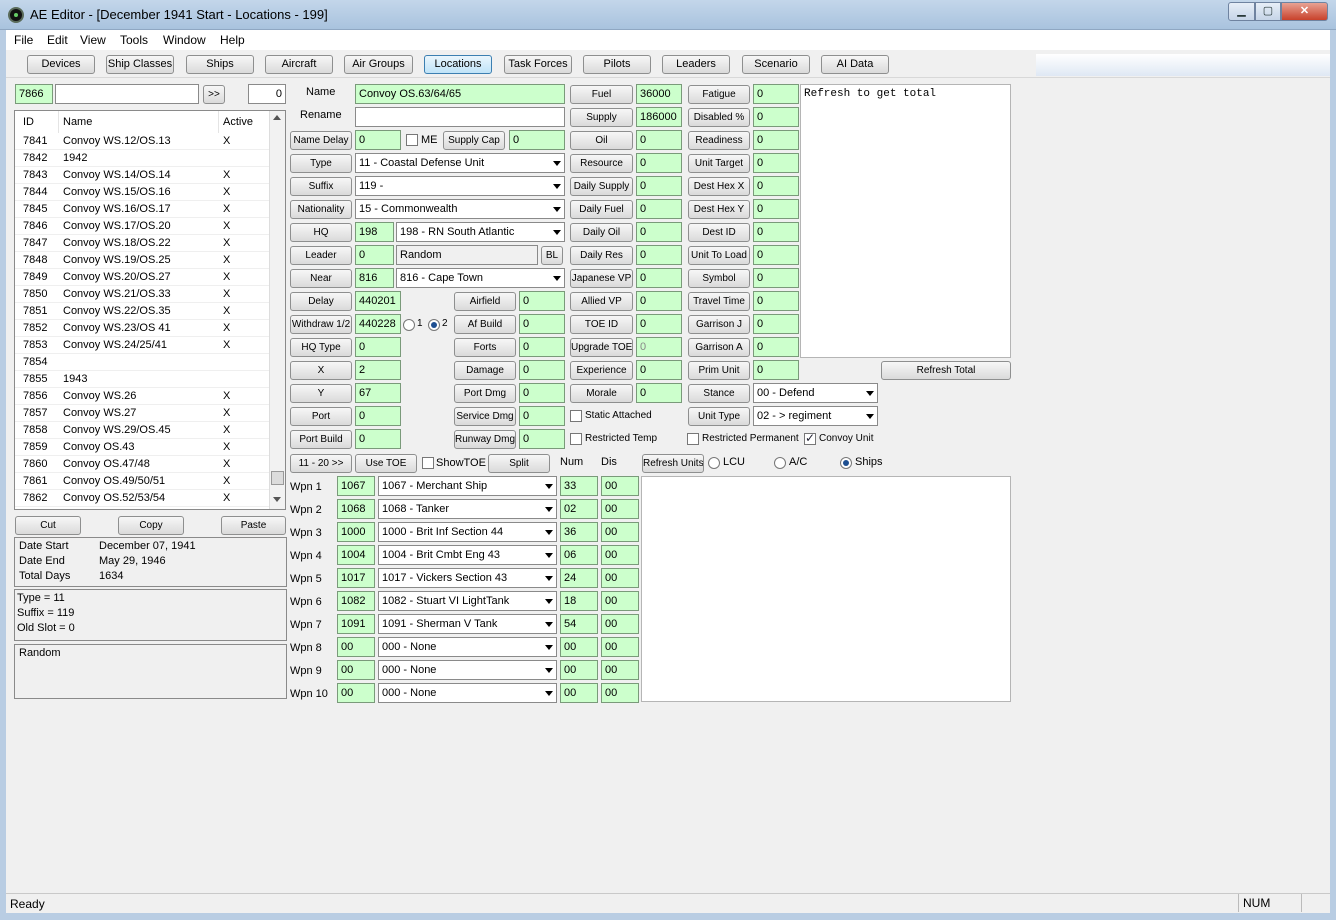 This screenshot has width=1336, height=920. What do you see at coordinates (815, 416) in the screenshot?
I see `unit-type-select: 02 - > regiment` at bounding box center [815, 416].